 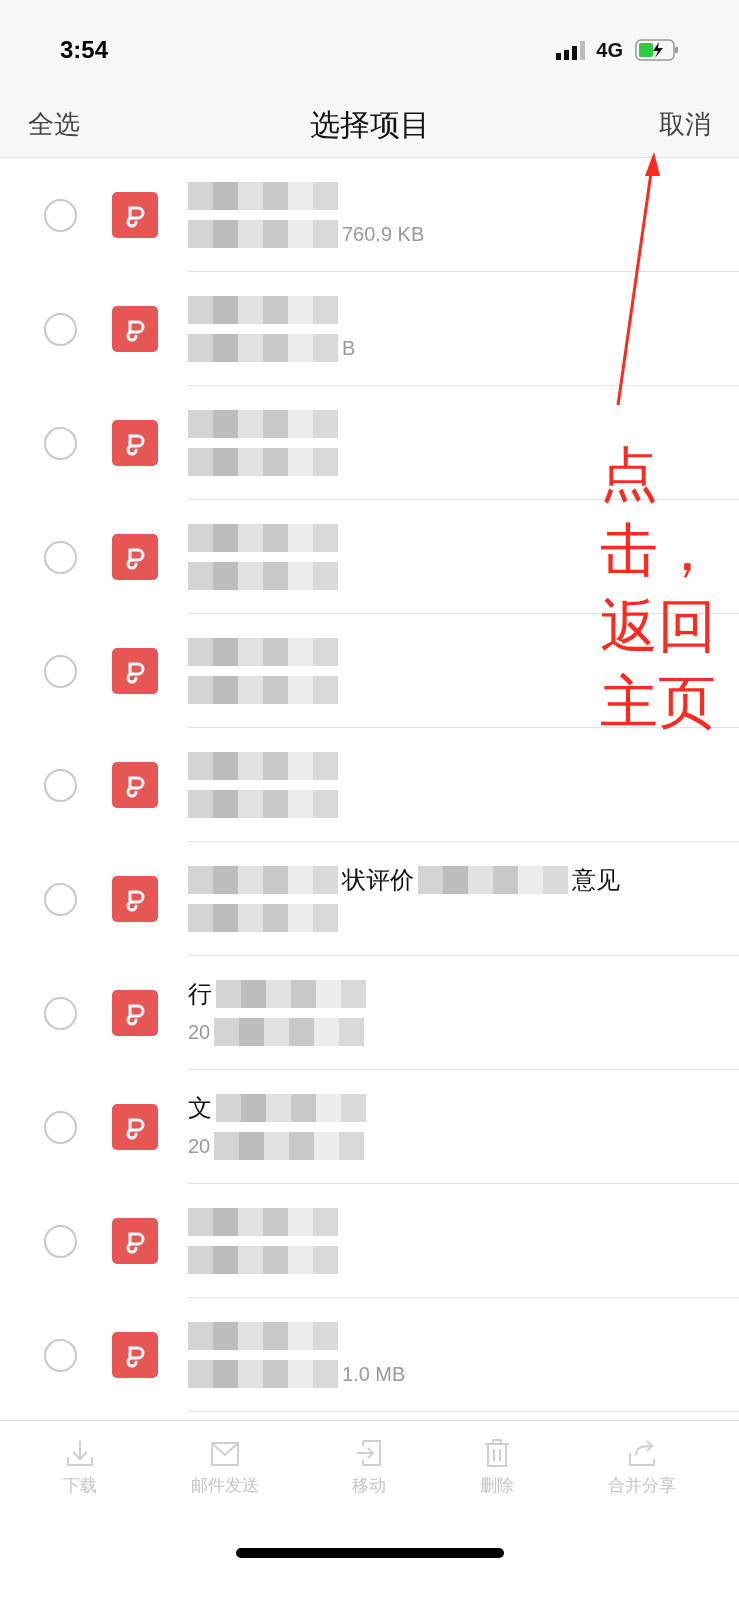 What do you see at coordinates (374, 1374) in the screenshot?
I see `file-text: 1.0 MB` at bounding box center [374, 1374].